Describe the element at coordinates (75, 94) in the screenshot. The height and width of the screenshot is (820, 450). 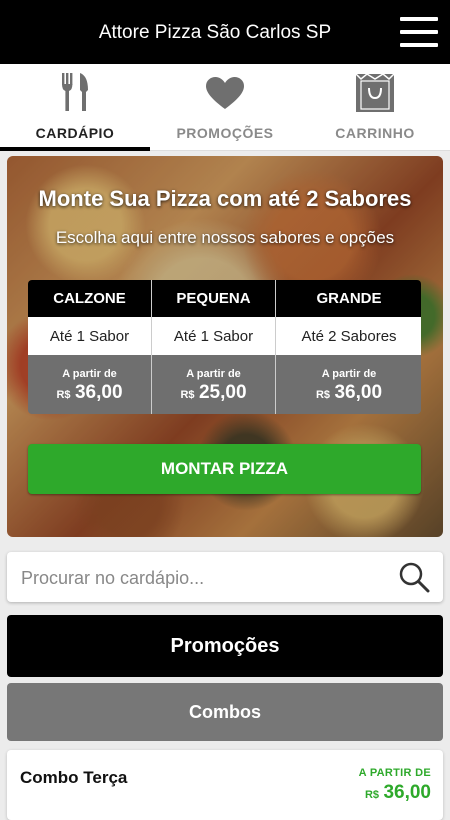
I see `fork-knife-icon` at that location.